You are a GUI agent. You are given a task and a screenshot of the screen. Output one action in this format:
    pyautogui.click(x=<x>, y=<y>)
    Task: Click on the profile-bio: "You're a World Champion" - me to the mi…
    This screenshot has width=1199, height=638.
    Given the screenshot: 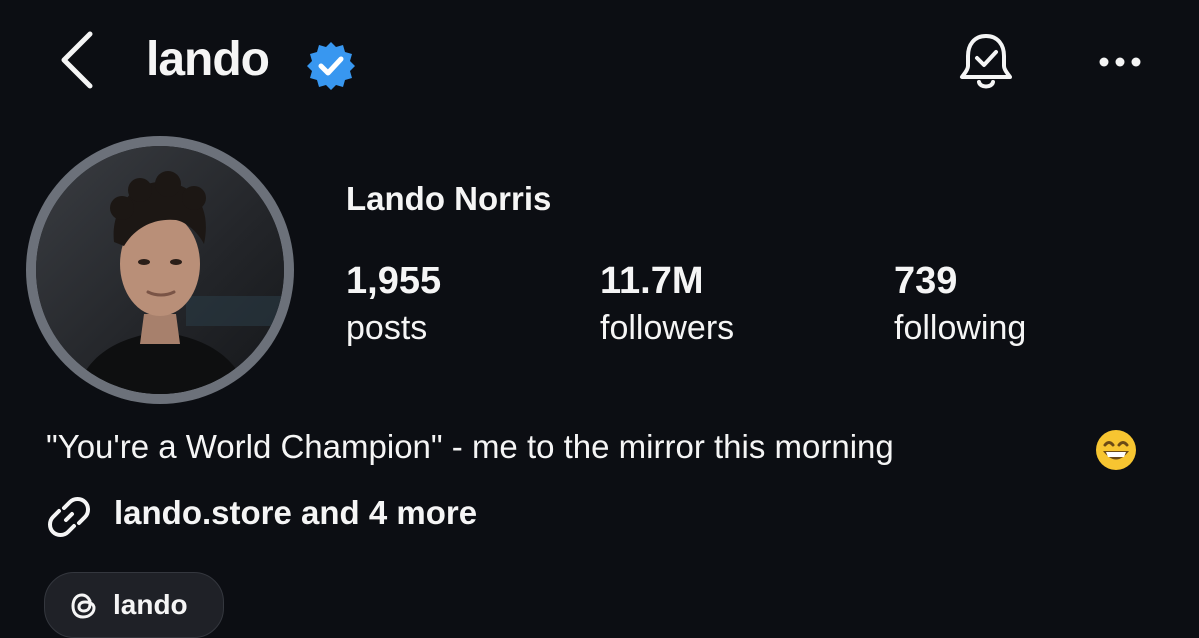 What is the action you would take?
    pyautogui.click(x=470, y=446)
    